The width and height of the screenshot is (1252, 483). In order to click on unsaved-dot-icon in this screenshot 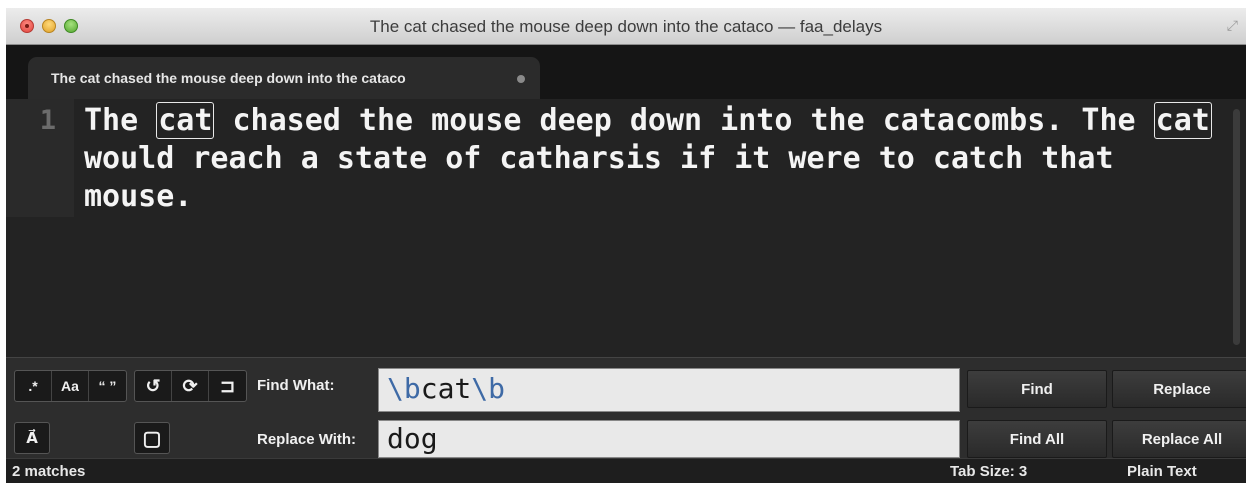, I will do `click(521, 79)`.